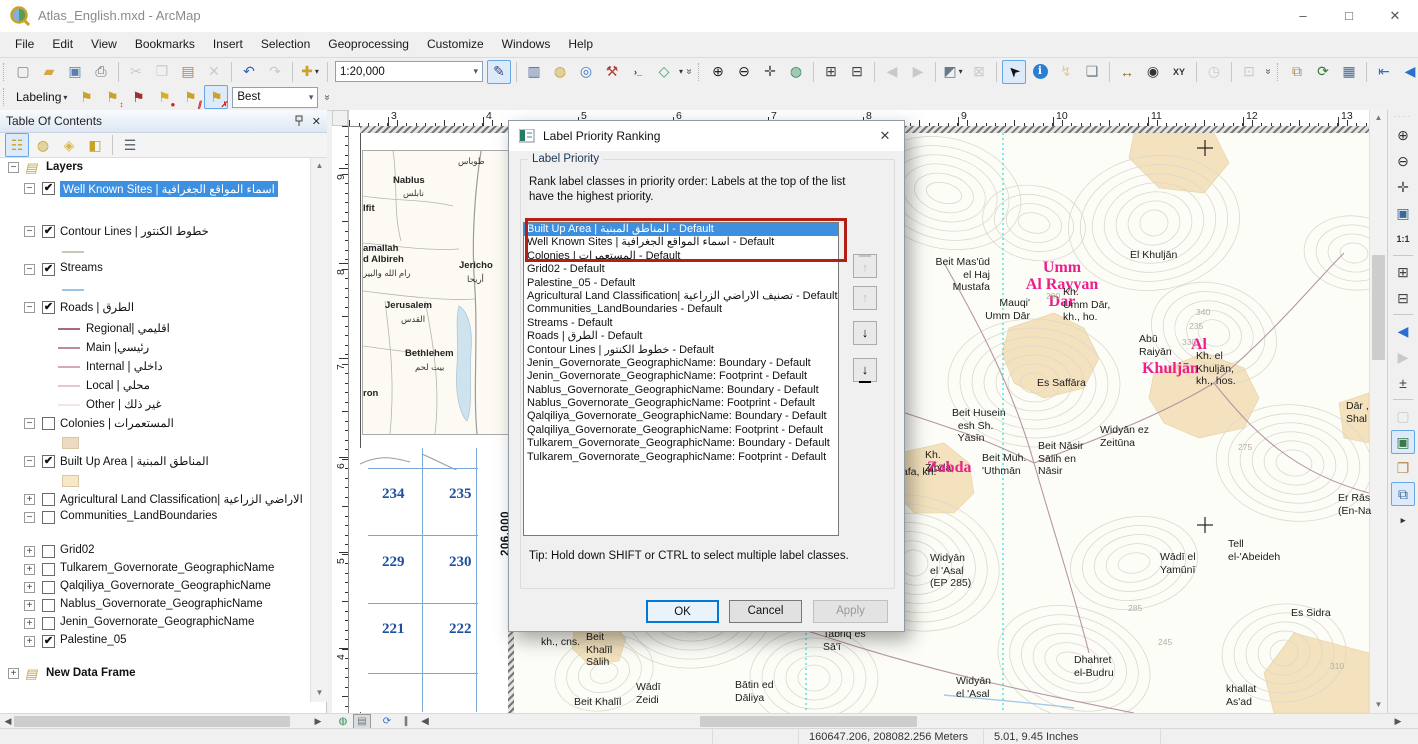 This screenshot has height=744, width=1418. I want to click on save-button: ▣, so click(75, 72).